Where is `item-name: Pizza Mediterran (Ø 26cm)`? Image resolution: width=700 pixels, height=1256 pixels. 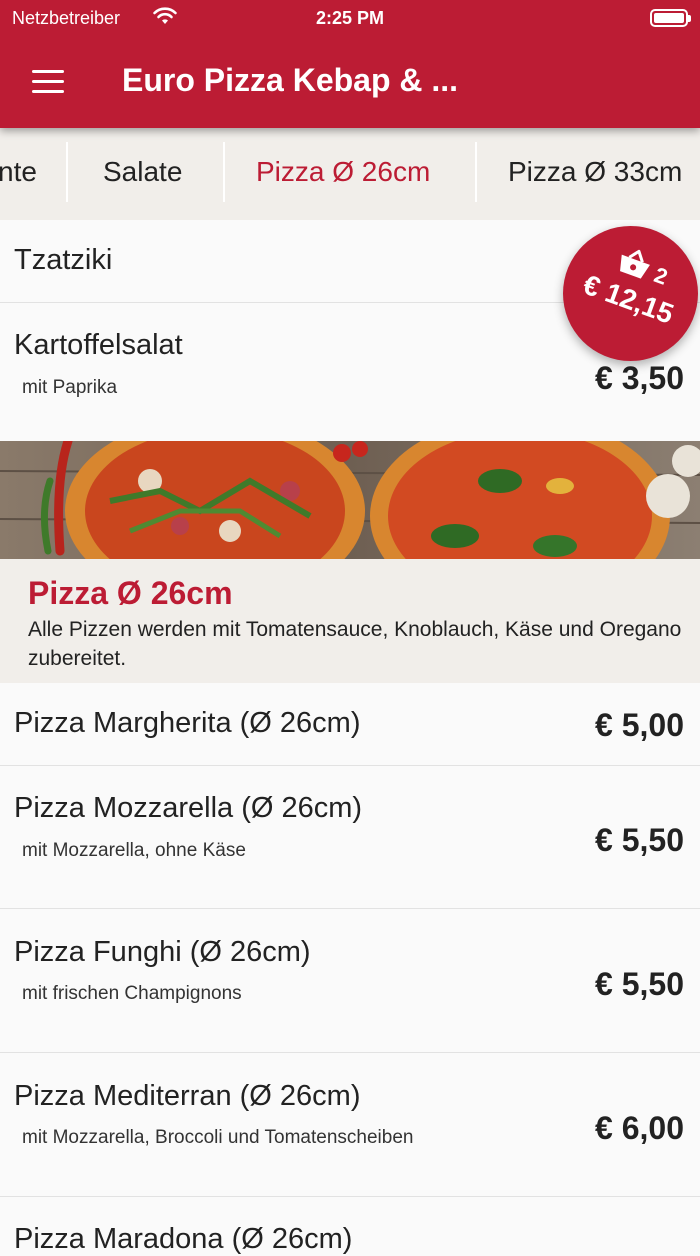
item-name: Pizza Mediterran (Ø 26cm) is located at coordinates (187, 1096).